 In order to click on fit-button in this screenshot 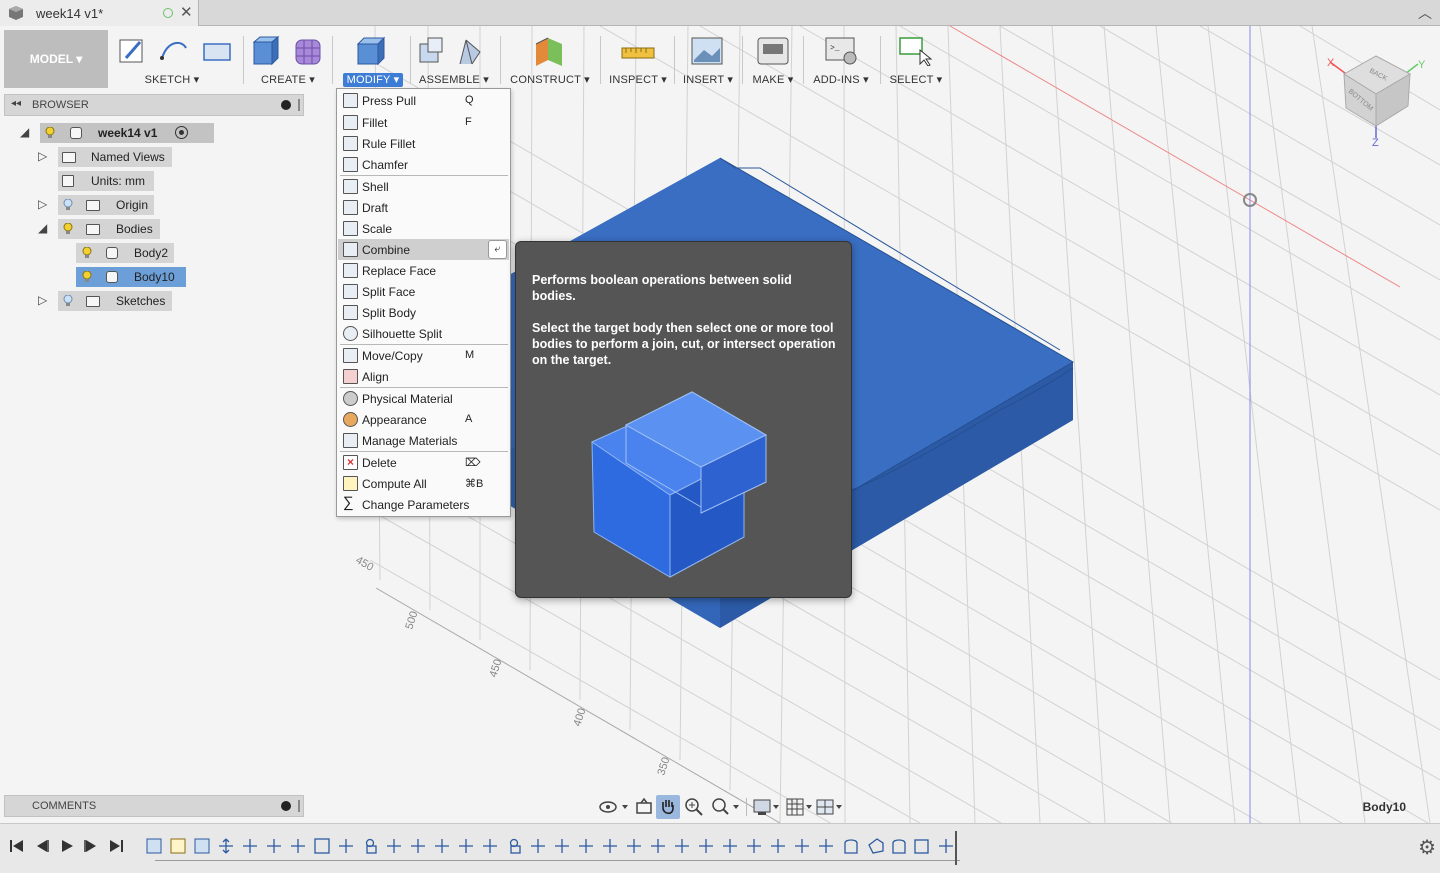, I will do `click(725, 807)`.